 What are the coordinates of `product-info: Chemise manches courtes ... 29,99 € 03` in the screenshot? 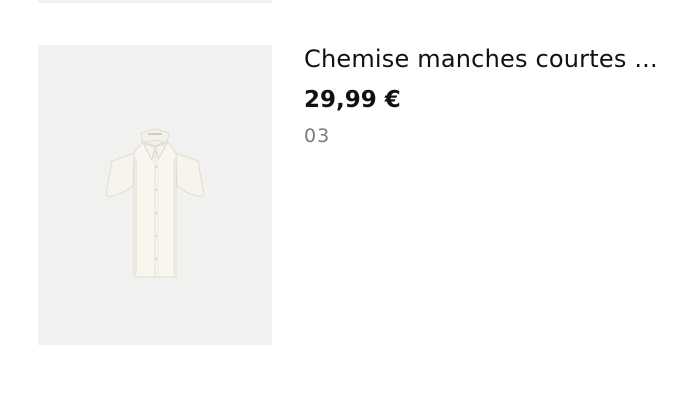 It's located at (489, 94).